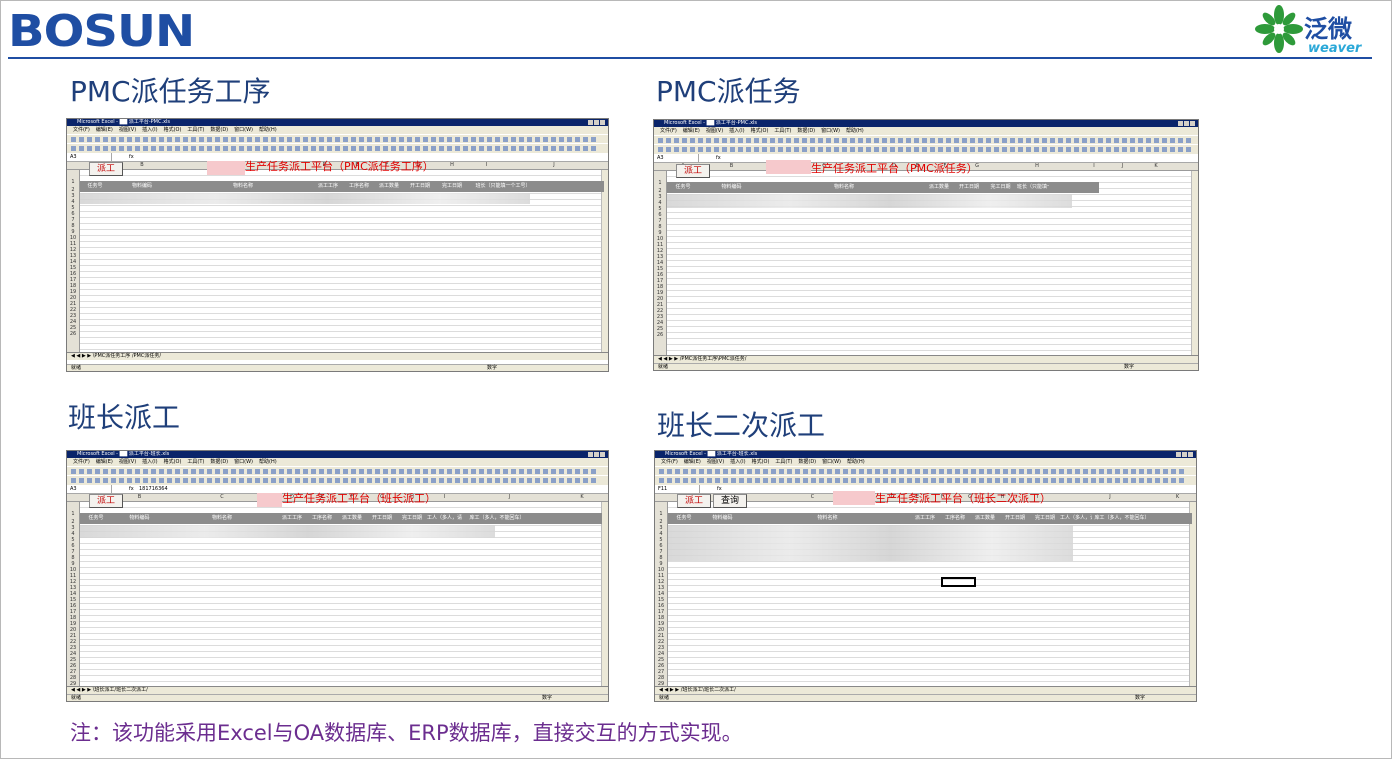 Image resolution: width=1392 pixels, height=759 pixels. Describe the element at coordinates (81, 462) in the screenshot. I see `menu-item: 文件(F)` at that location.